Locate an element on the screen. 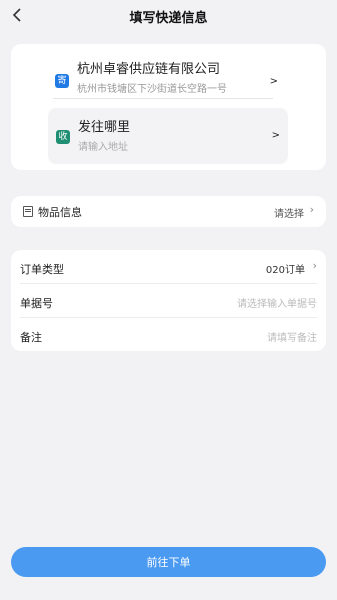 This screenshot has width=337, height=600. goods-info-row: 物品信息 请选择 › is located at coordinates (168, 211).